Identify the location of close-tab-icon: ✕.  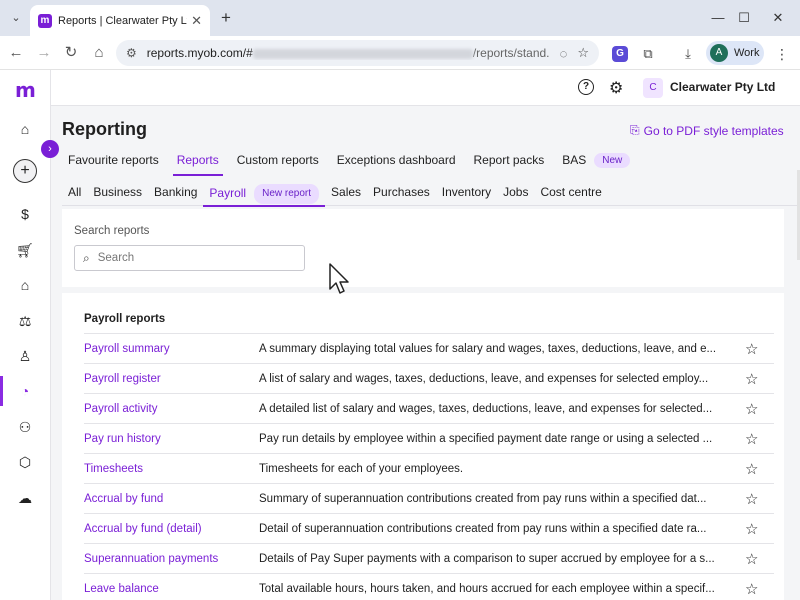
(196, 21).